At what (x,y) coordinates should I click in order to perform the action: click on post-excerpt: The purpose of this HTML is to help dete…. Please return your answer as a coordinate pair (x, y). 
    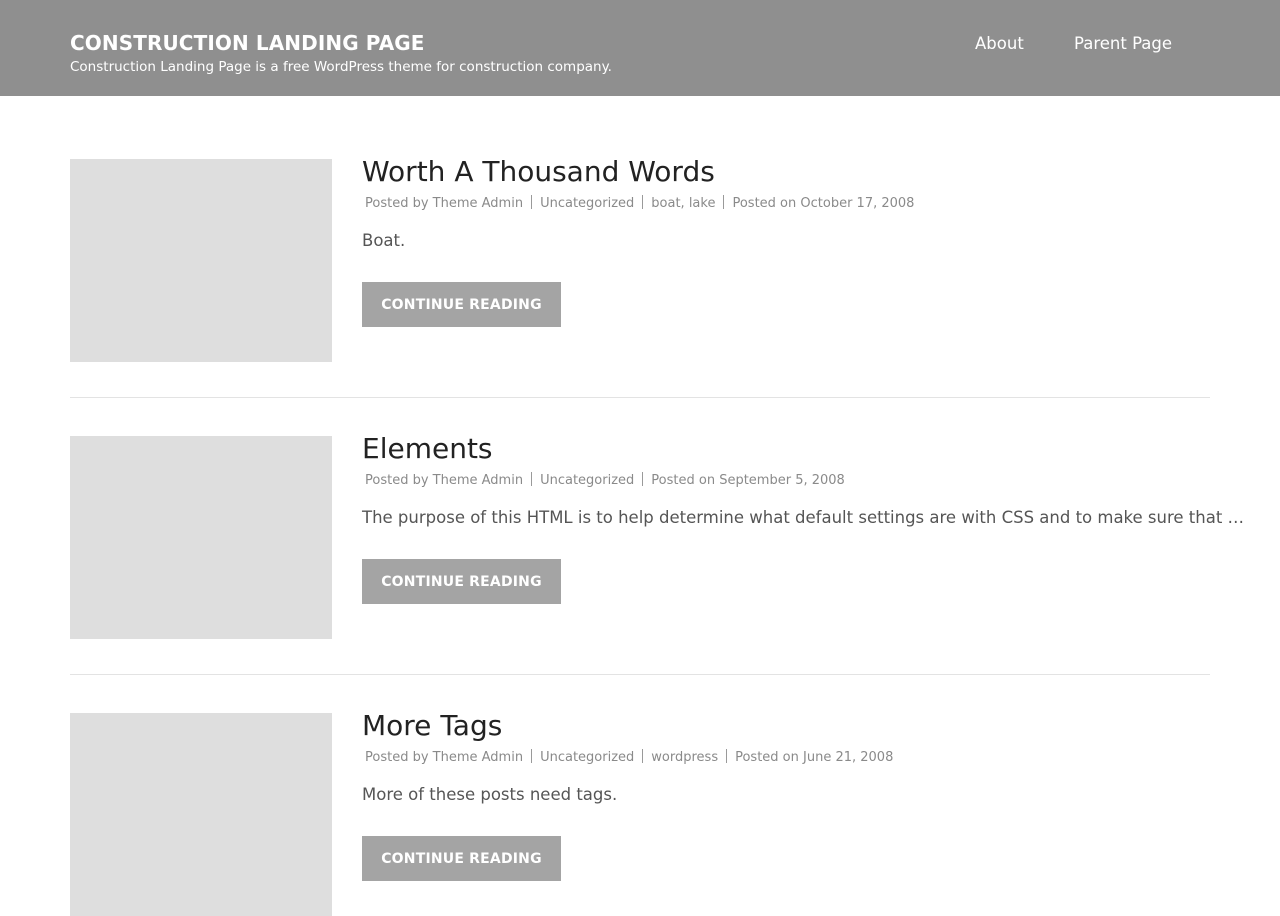
    Looking at the image, I should click on (803, 517).